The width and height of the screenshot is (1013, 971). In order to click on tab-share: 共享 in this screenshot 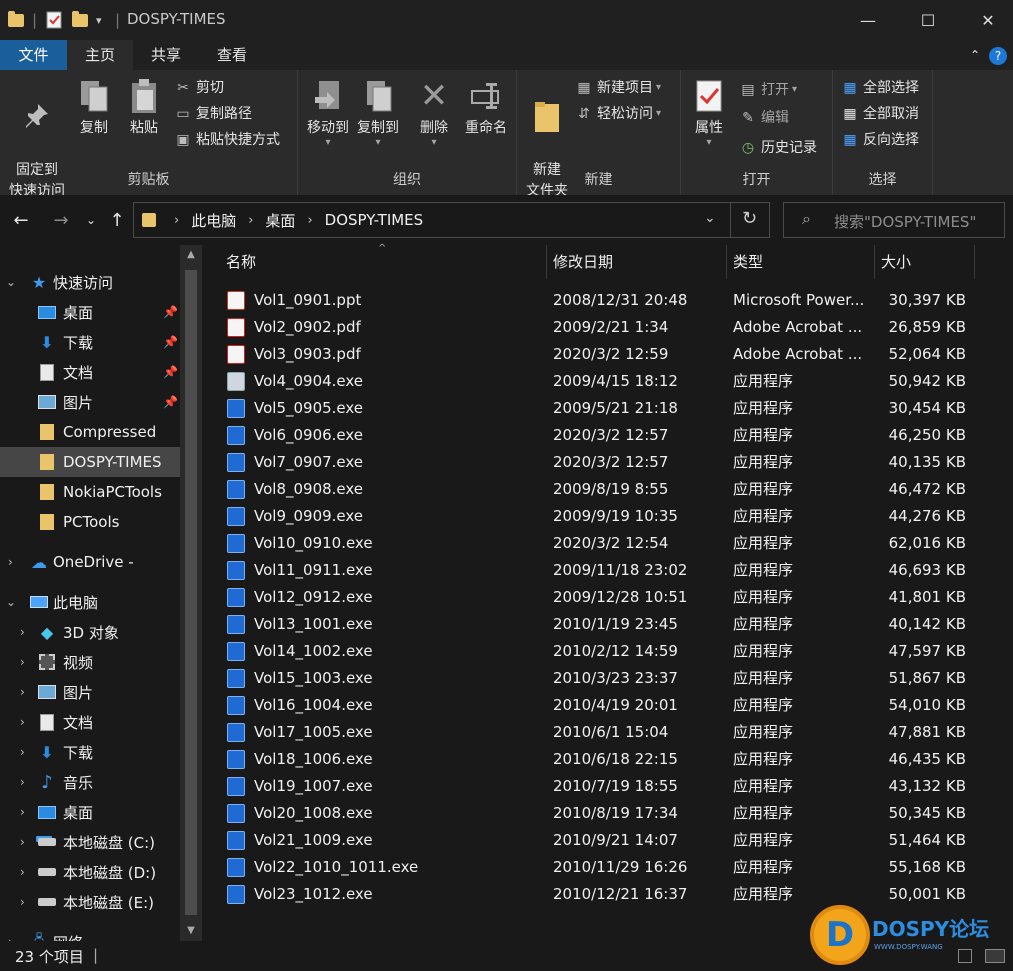, I will do `click(166, 55)`.